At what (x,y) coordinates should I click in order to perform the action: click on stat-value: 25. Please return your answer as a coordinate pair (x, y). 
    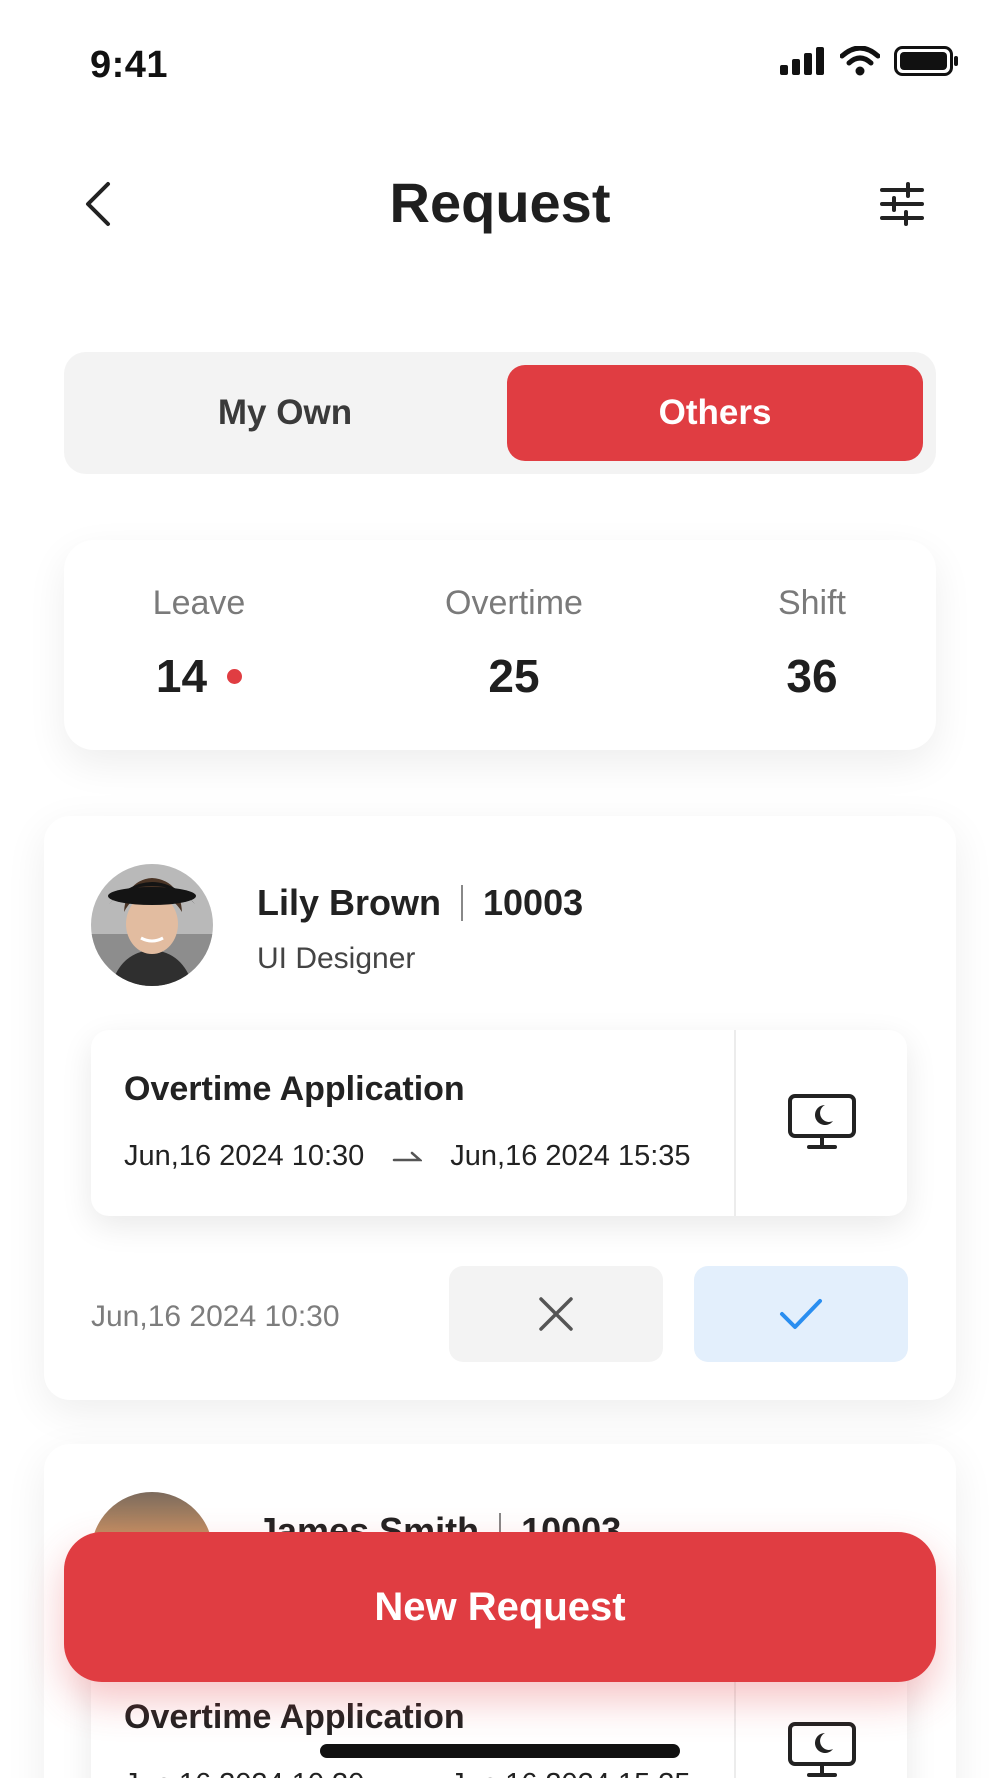
    Looking at the image, I should click on (513, 676).